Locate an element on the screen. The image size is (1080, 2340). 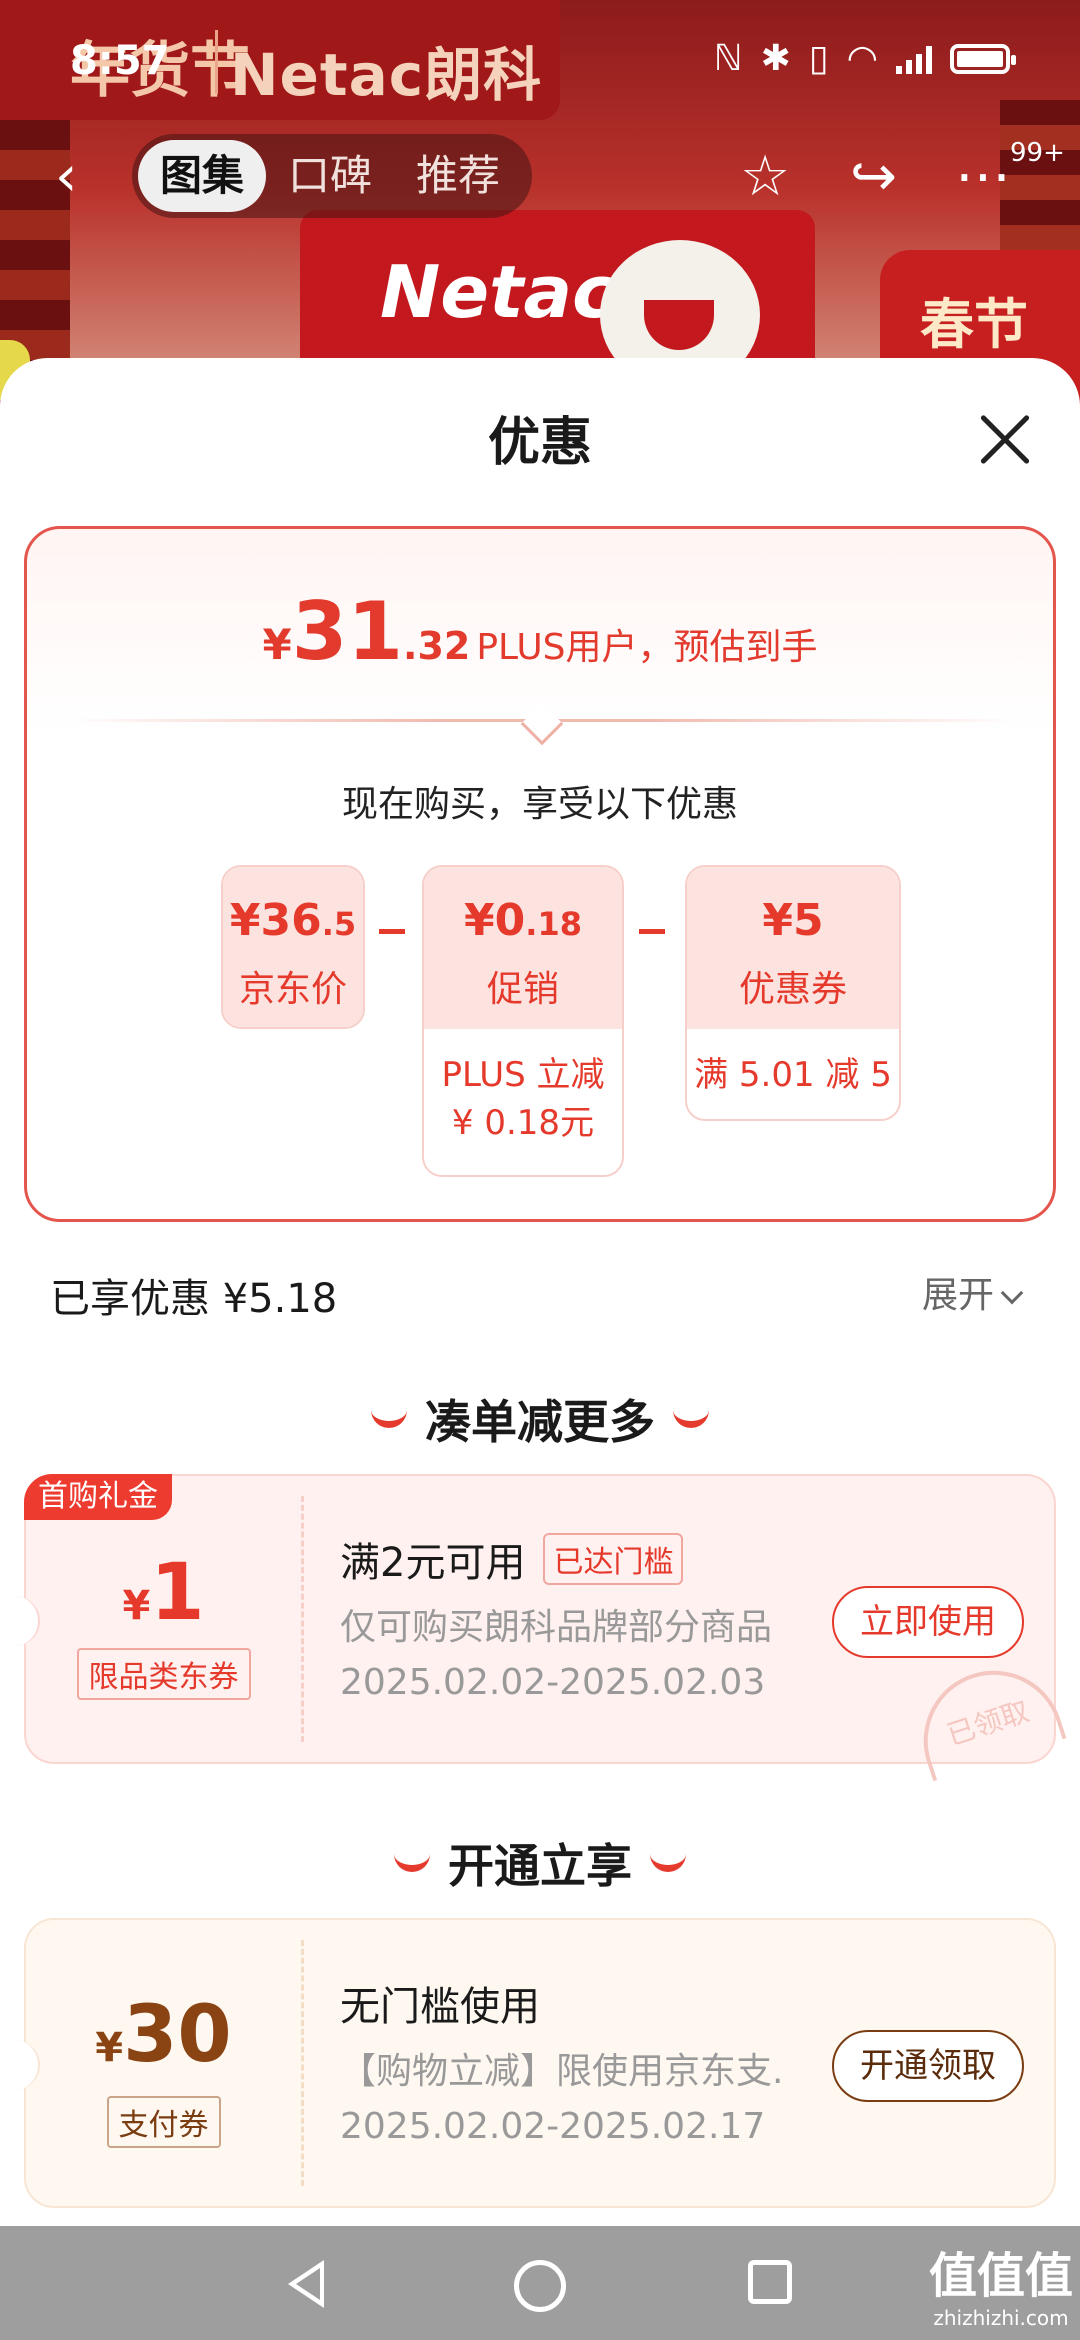
use-now-button: 立即使用 is located at coordinates (928, 1622).